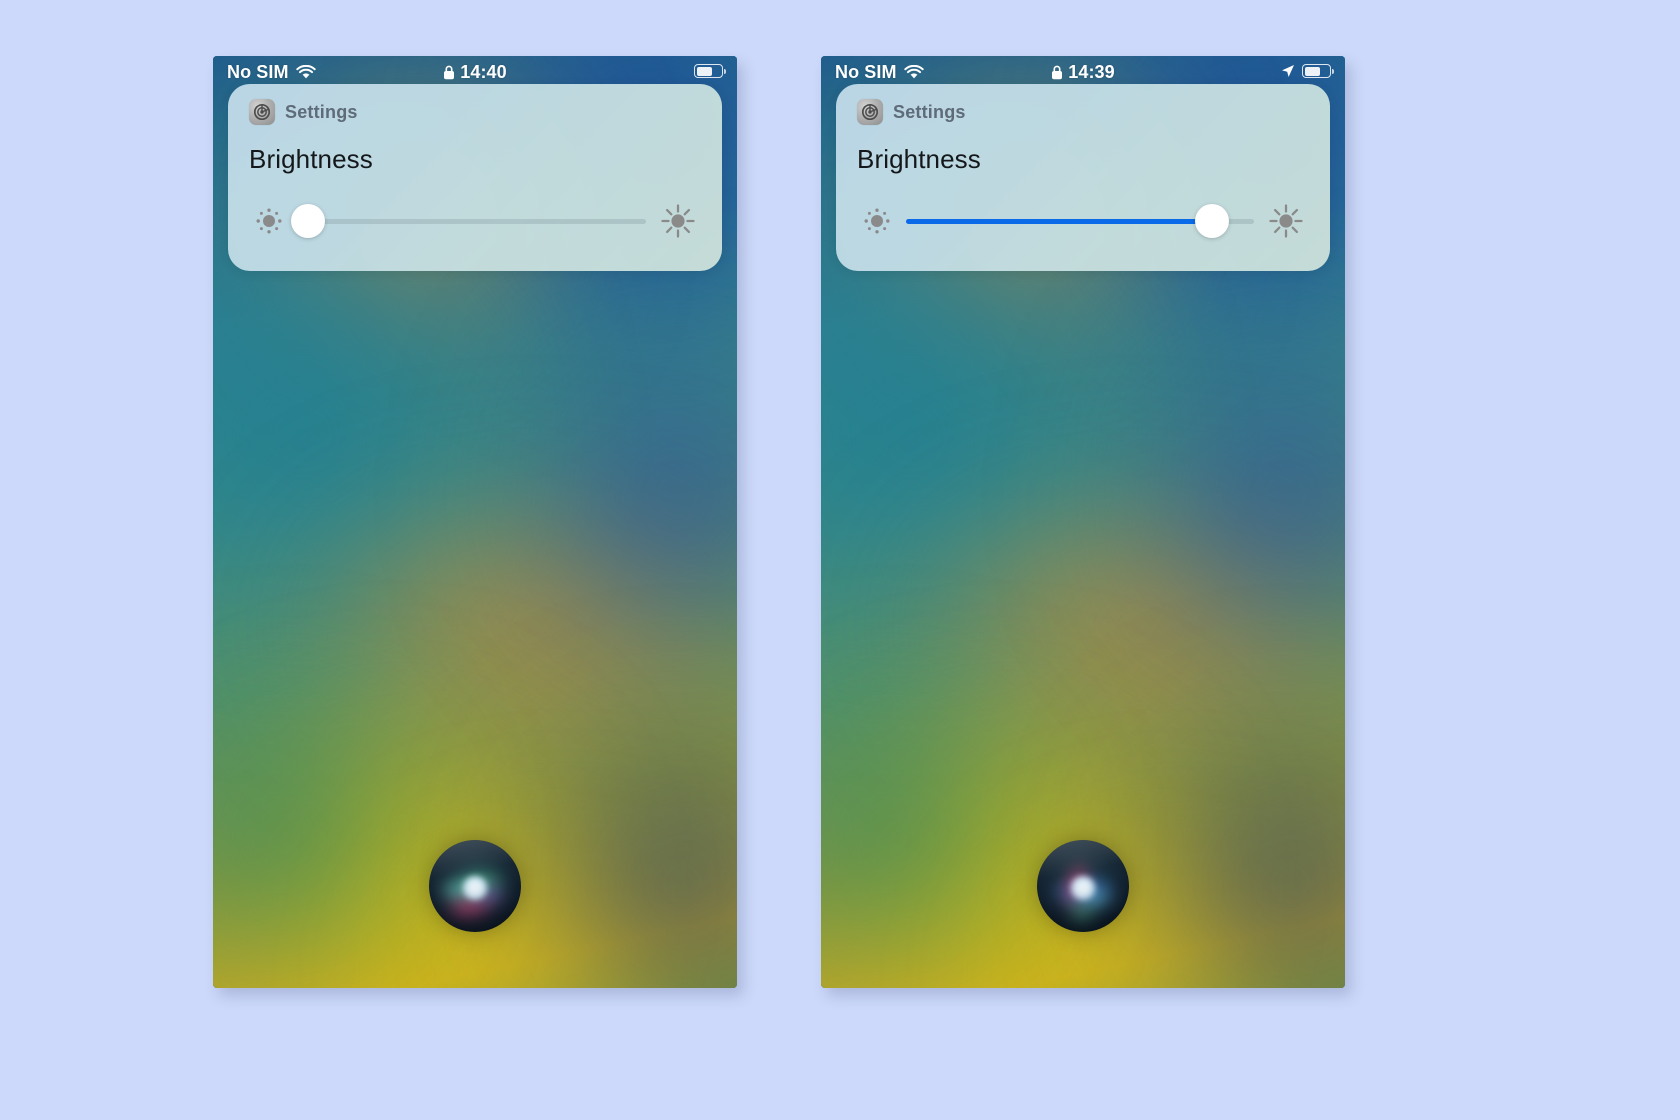 This screenshot has width=1680, height=1120. I want to click on settings-notification-banner-left: Settings Brightness, so click(475, 177).